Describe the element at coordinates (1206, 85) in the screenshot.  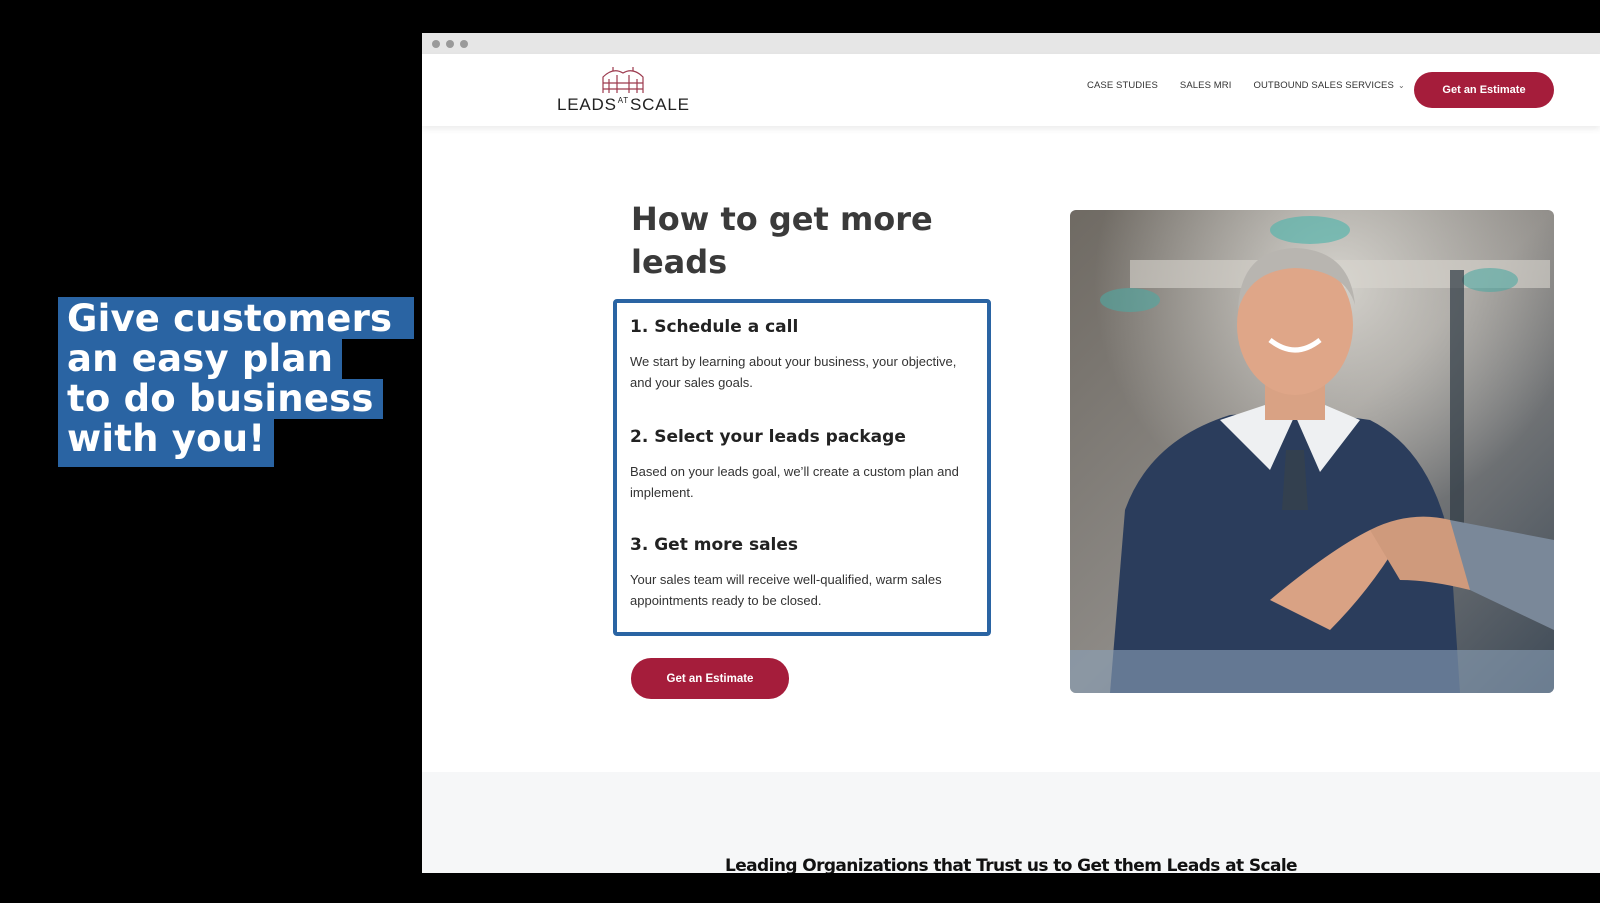
I see `nav-sales-mri: SALES MRI` at that location.